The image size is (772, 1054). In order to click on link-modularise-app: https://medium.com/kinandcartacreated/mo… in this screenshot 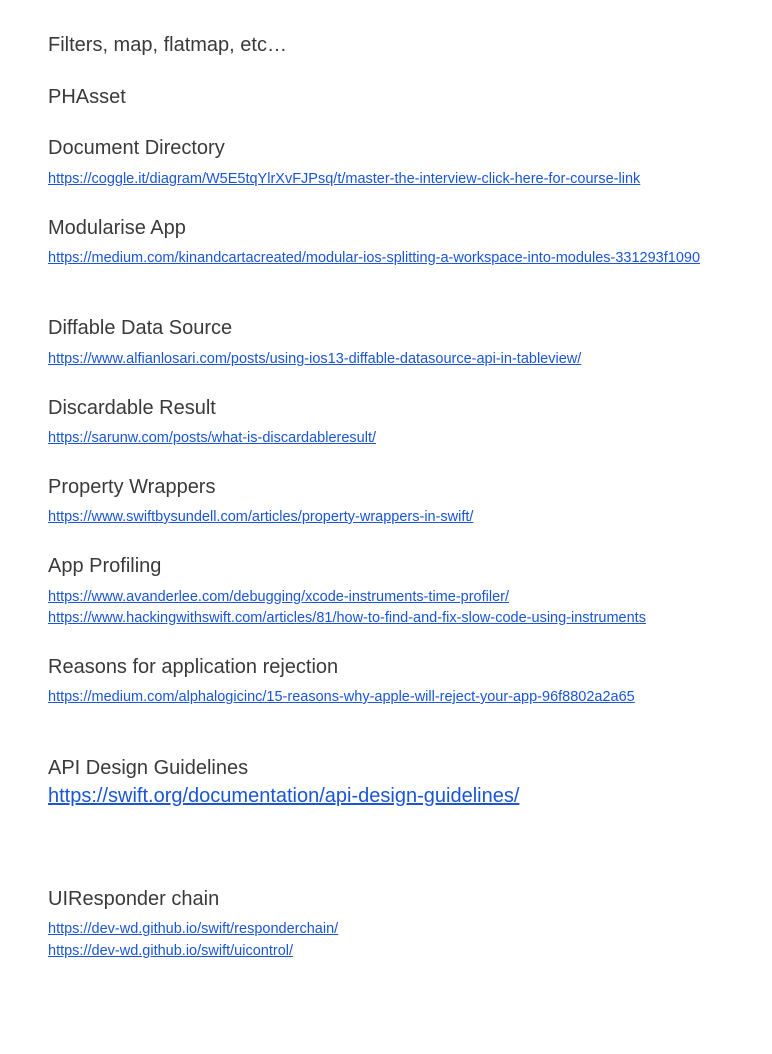, I will do `click(398, 258)`.